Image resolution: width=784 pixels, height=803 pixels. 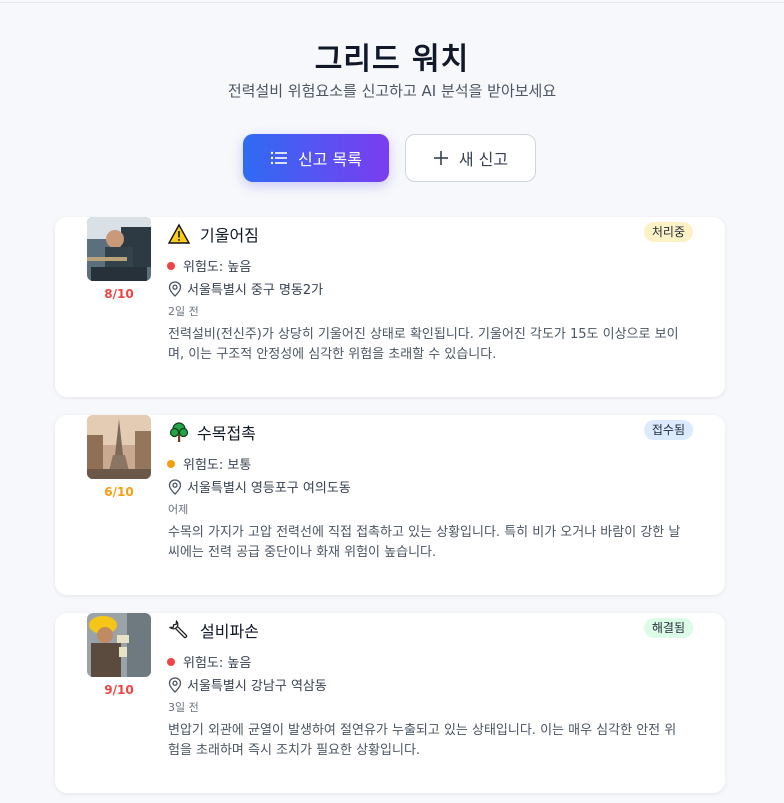 What do you see at coordinates (392, 59) in the screenshot?
I see `page-title: 그리드 워치` at bounding box center [392, 59].